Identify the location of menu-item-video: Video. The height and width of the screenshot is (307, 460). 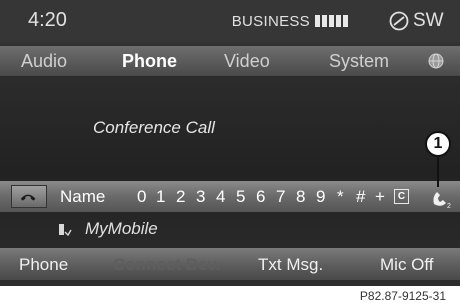
(247, 61).